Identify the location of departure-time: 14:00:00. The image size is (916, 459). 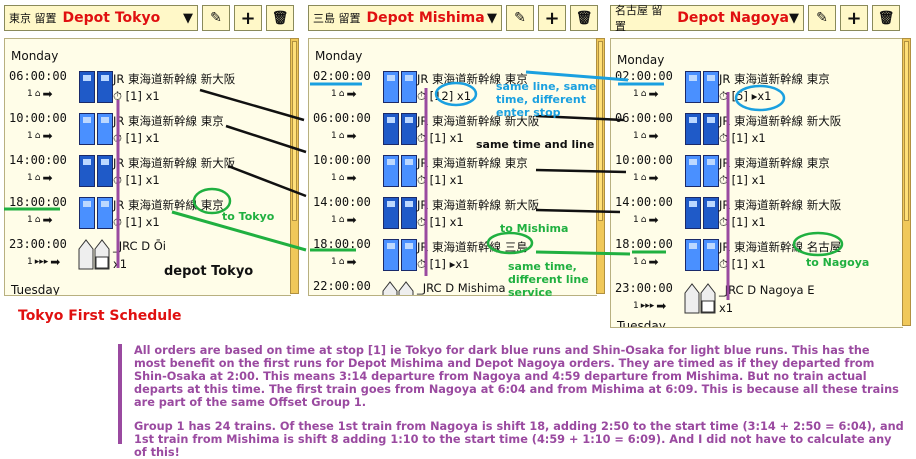
(644, 202).